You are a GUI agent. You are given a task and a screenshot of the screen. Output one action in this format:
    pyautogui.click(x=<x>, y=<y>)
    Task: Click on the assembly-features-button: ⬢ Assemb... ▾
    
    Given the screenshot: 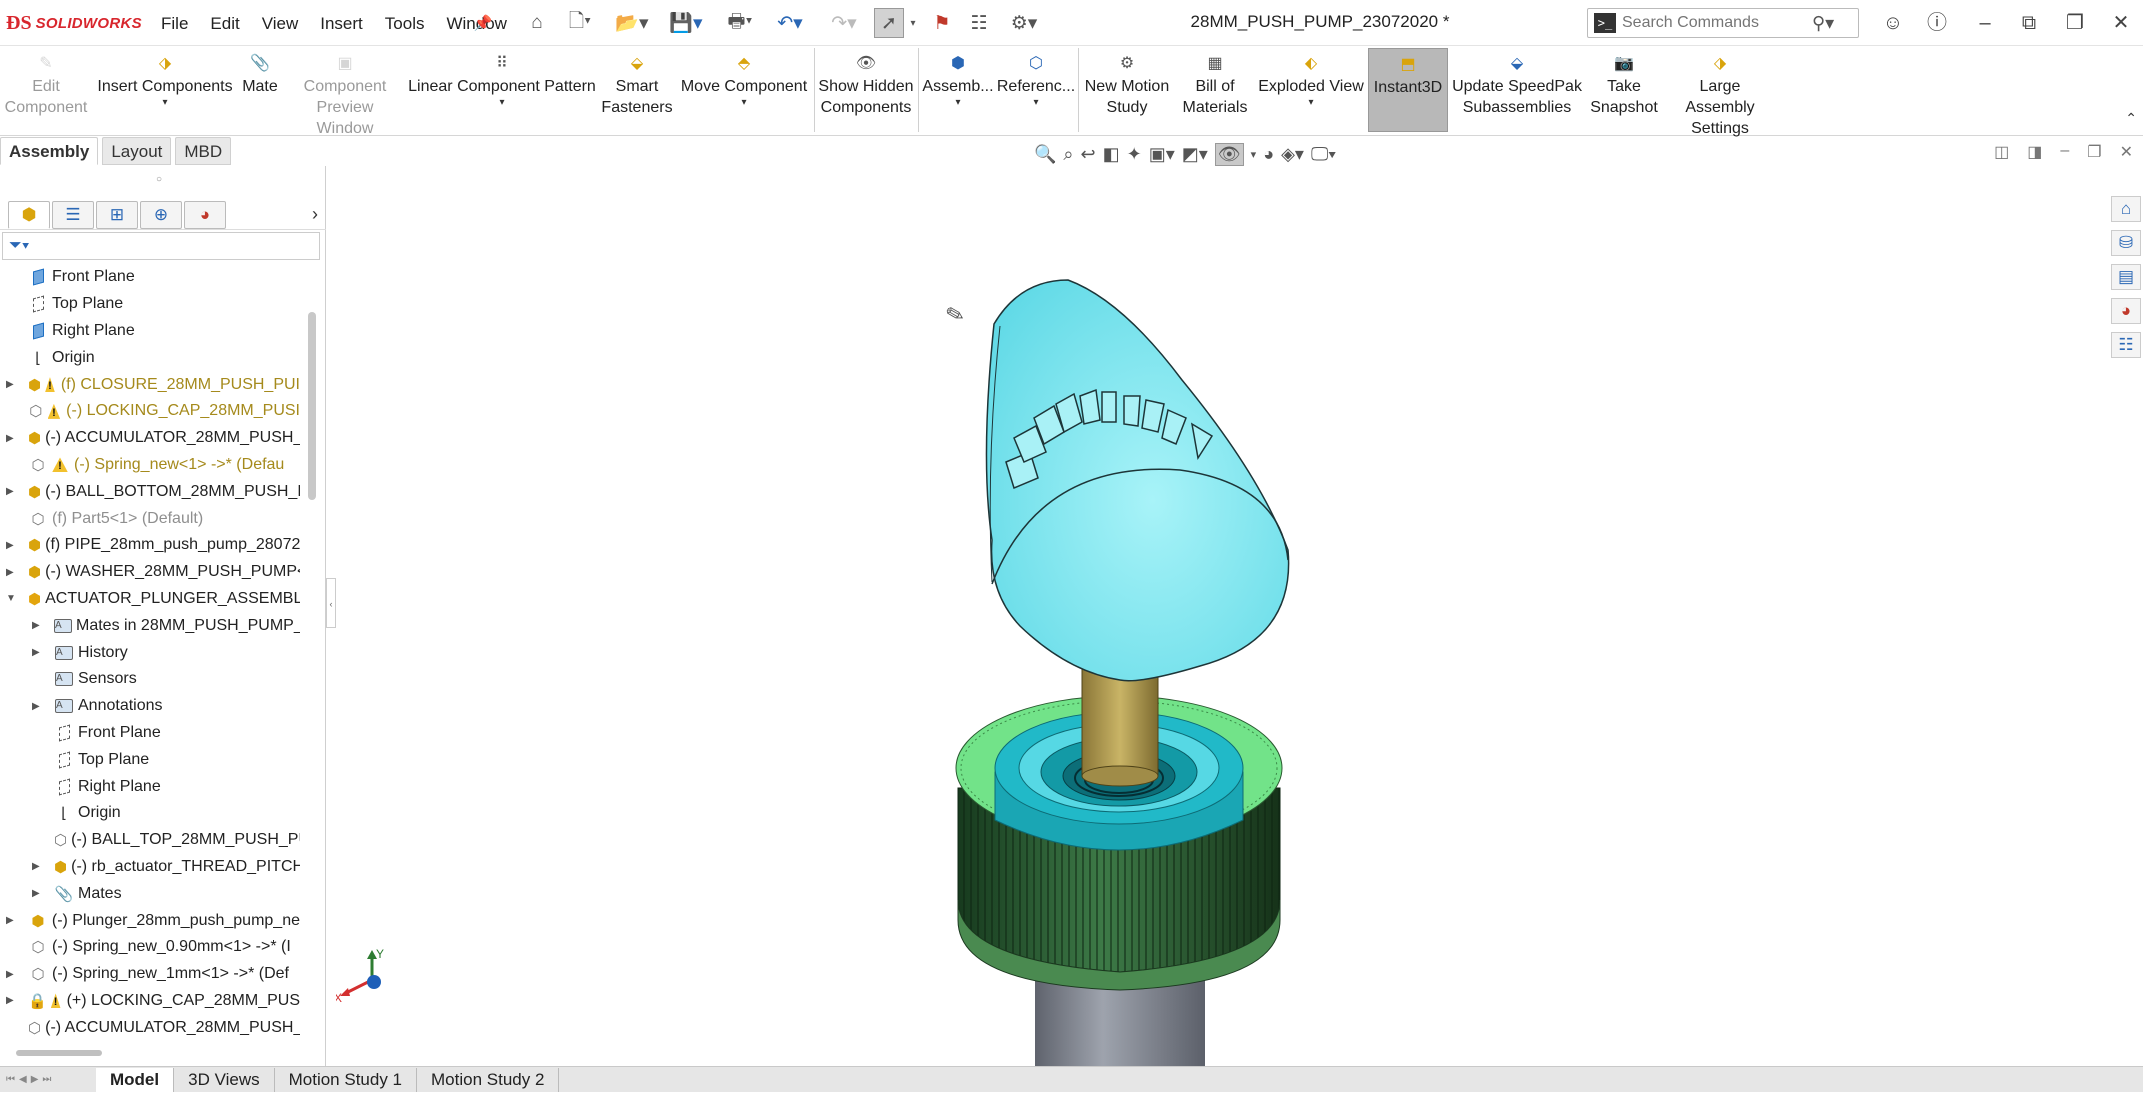 What is the action you would take?
    pyautogui.click(x=958, y=80)
    